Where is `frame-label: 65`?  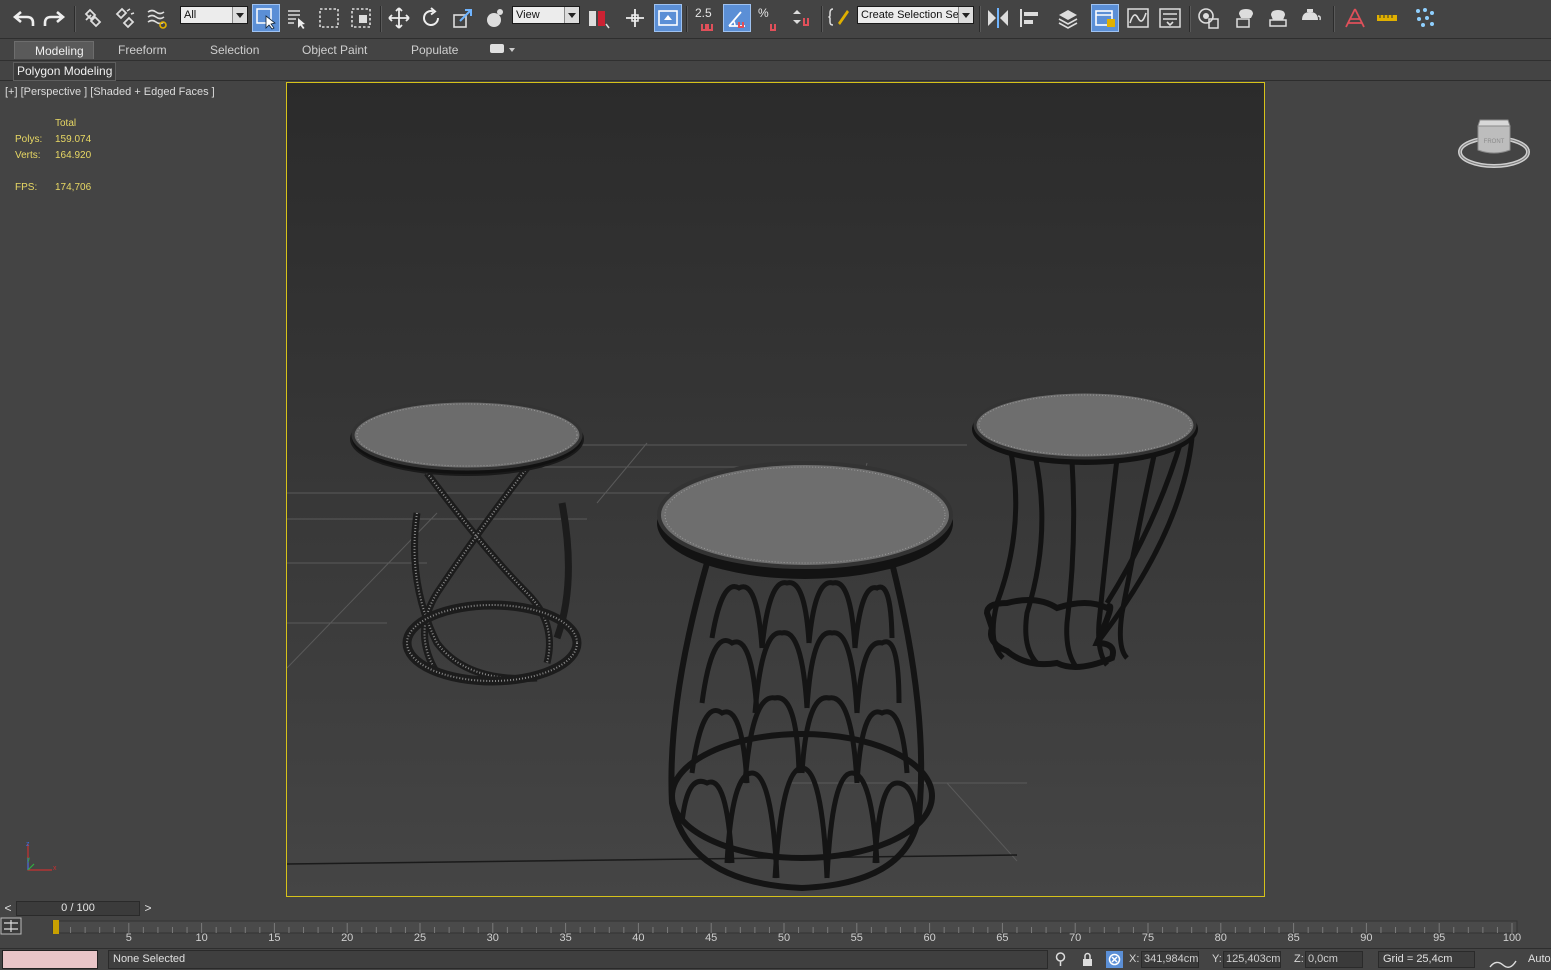 frame-label: 65 is located at coordinates (1002, 938).